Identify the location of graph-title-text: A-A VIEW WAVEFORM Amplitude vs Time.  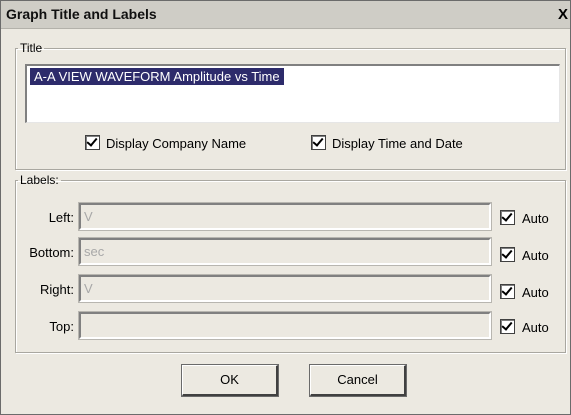
(157, 76).